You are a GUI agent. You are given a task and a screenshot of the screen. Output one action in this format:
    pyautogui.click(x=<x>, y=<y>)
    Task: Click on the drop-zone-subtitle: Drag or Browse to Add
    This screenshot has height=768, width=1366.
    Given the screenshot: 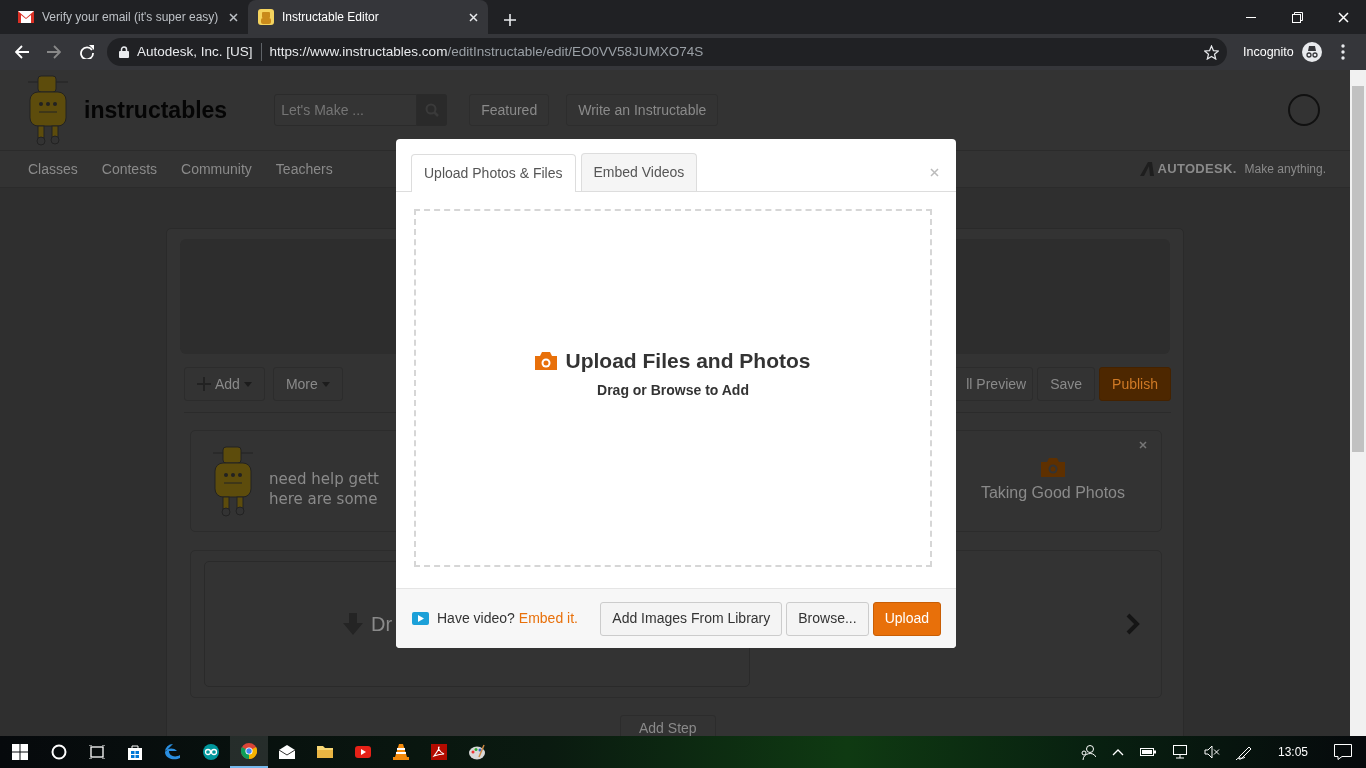 What is the action you would take?
    pyautogui.click(x=673, y=391)
    